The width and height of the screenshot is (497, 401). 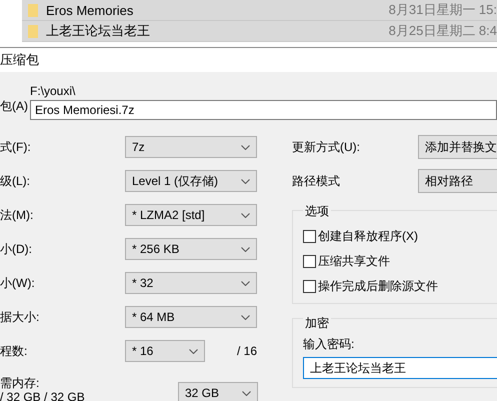 I want to click on checkbox-label: 创建自释放程序(X), so click(x=368, y=236).